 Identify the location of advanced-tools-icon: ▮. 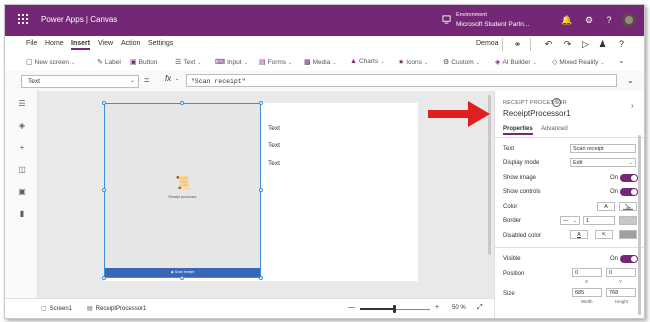
(22, 214).